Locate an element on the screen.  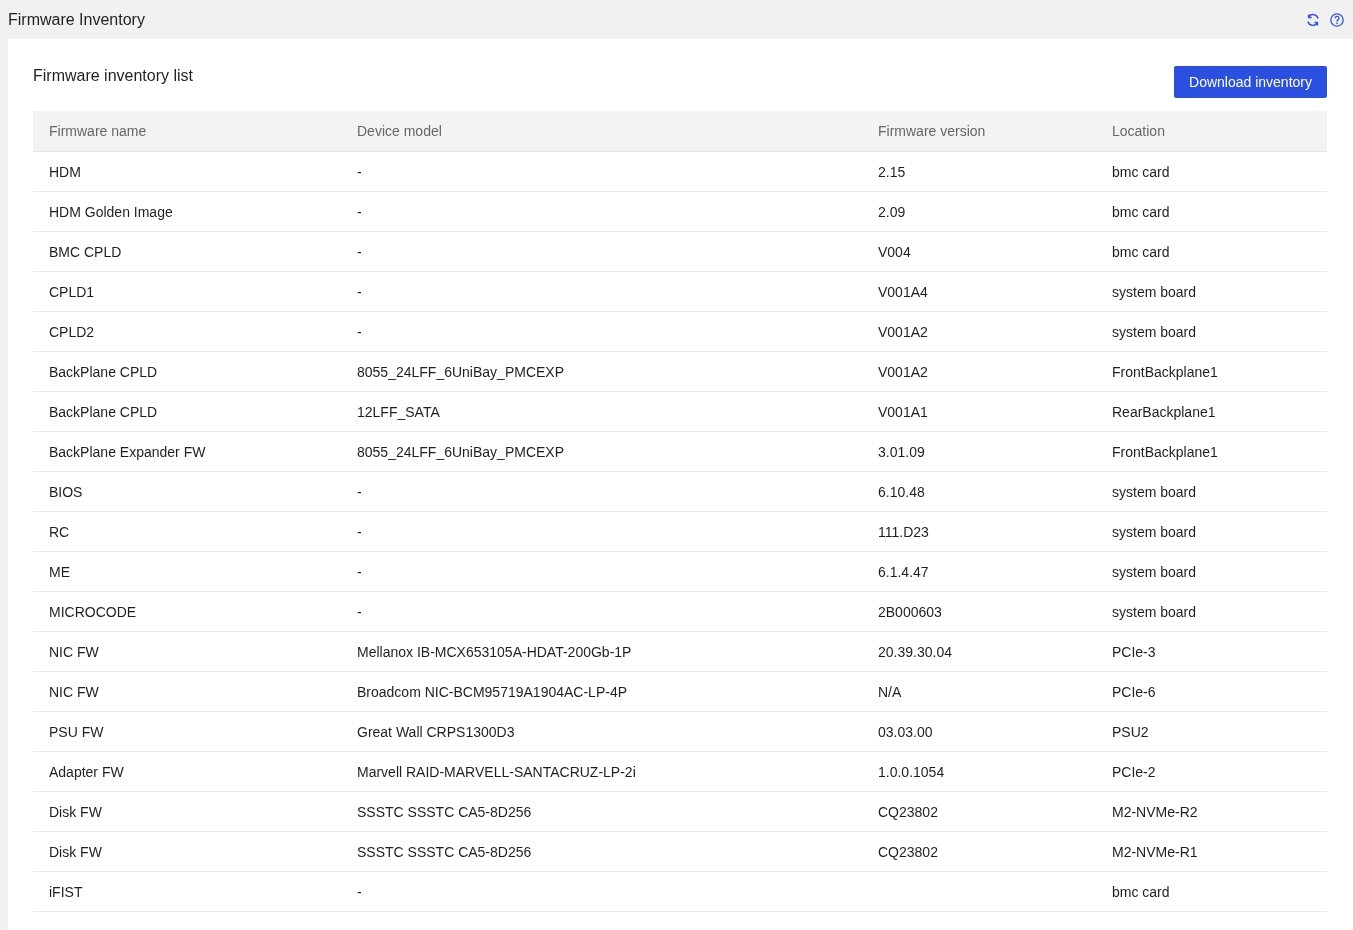
table-cell: V004 is located at coordinates (894, 251).